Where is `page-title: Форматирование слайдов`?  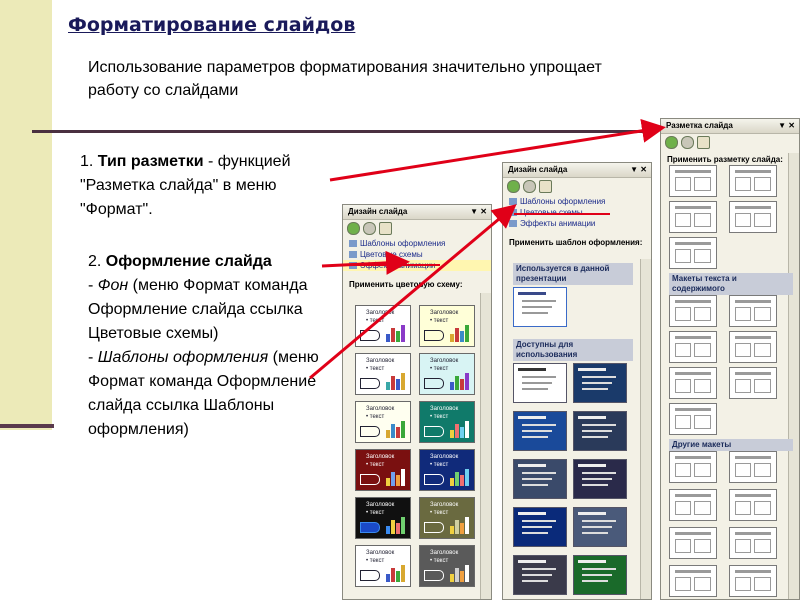
page-title: Форматирование слайдов is located at coordinates (212, 25).